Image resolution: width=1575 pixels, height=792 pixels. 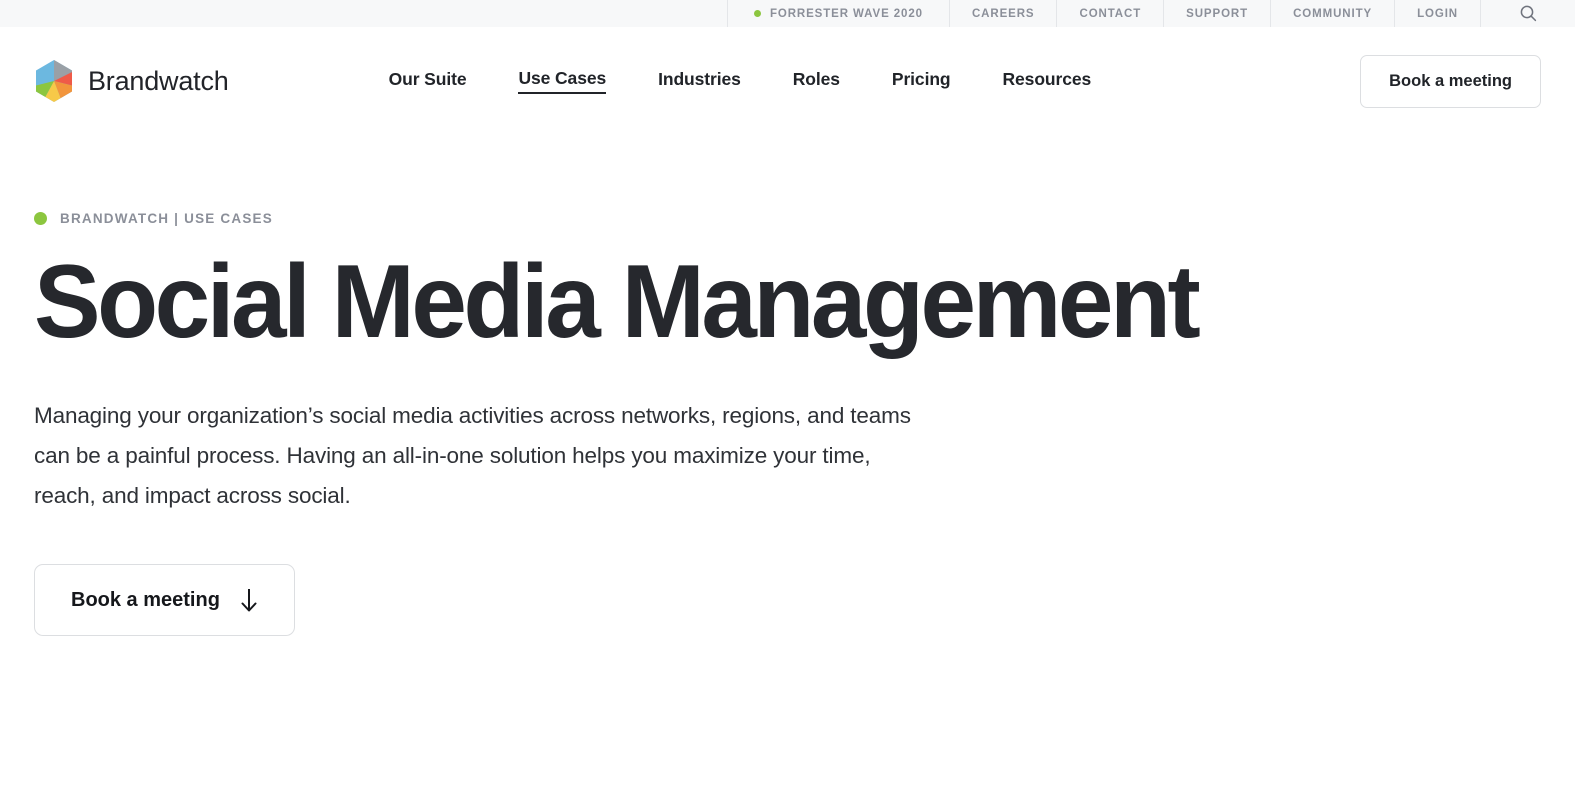 What do you see at coordinates (1450, 81) in the screenshot?
I see `header-book-a-meeting-button: Book a meeting` at bounding box center [1450, 81].